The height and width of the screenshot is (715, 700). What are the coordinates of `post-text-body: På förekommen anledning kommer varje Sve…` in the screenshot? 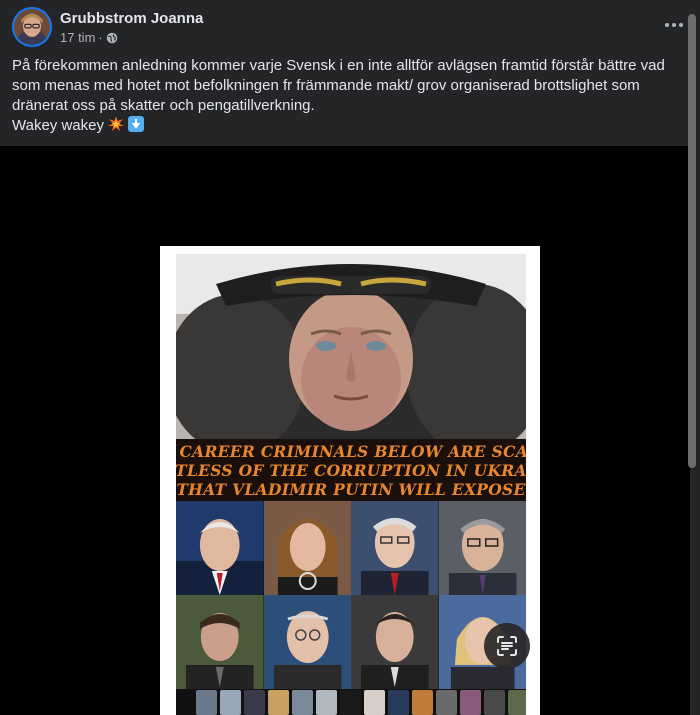 It's located at (338, 85).